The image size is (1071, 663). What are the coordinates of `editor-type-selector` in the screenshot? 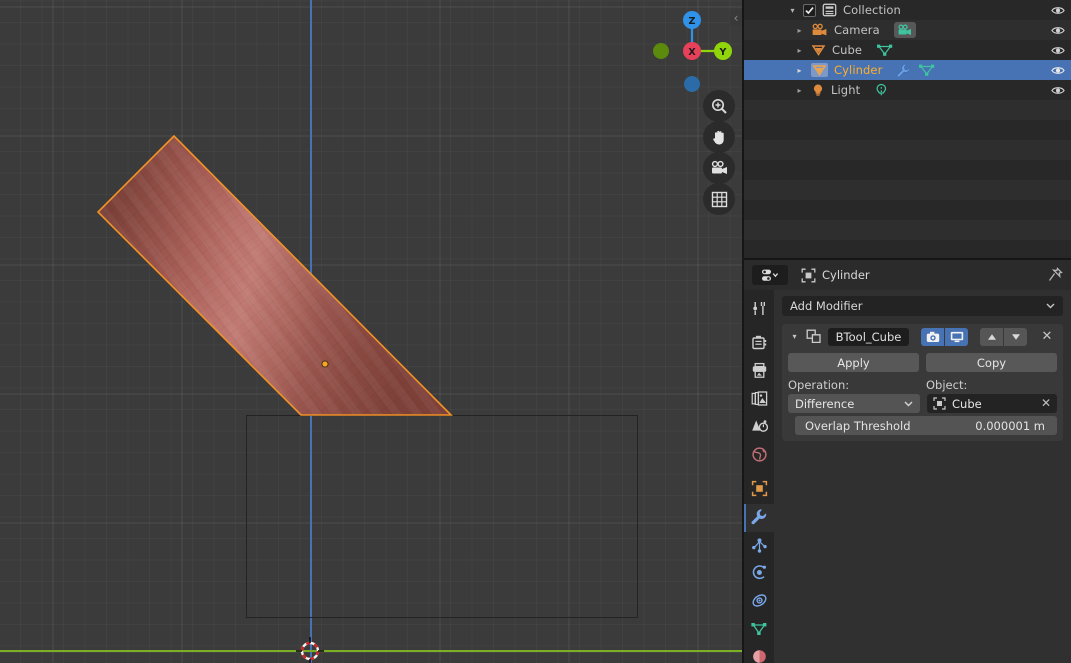 It's located at (770, 275).